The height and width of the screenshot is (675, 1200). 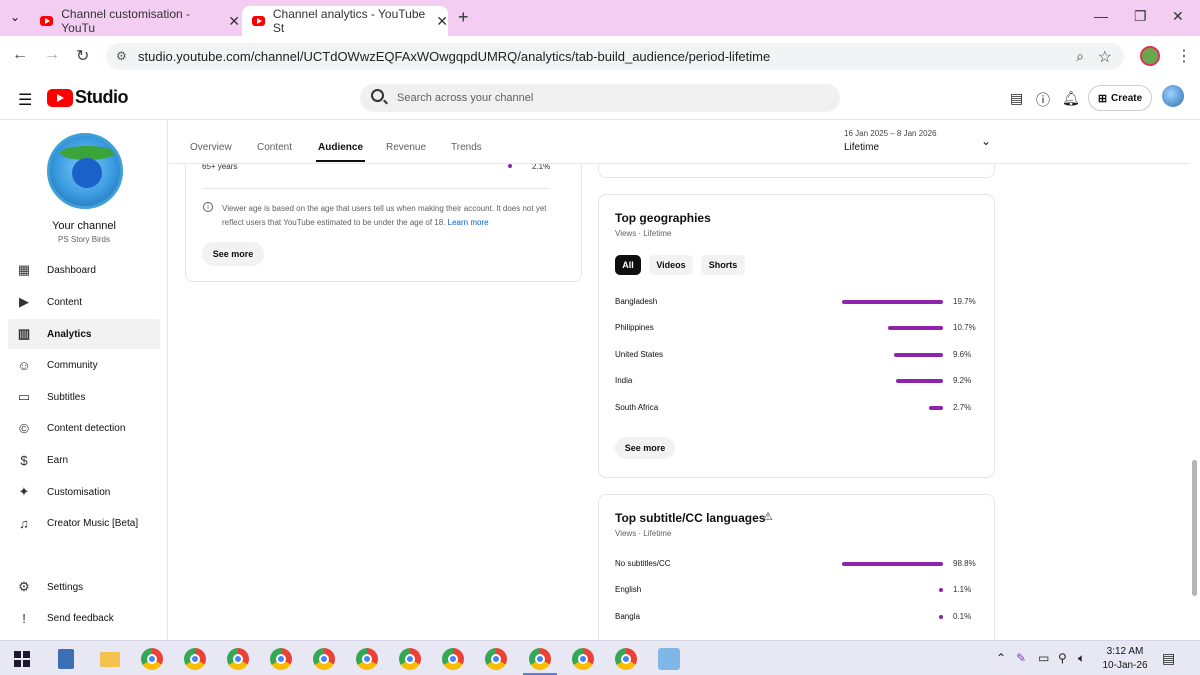 I want to click on geo-label: South Africa, so click(x=637, y=407).